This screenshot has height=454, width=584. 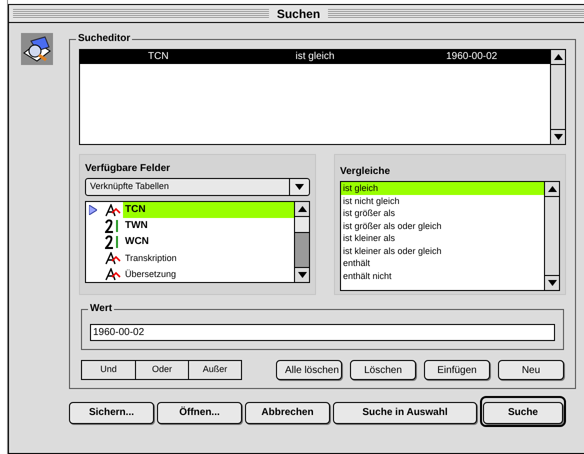 What do you see at coordinates (158, 57) in the screenshot?
I see `criteria-field: TCN` at bounding box center [158, 57].